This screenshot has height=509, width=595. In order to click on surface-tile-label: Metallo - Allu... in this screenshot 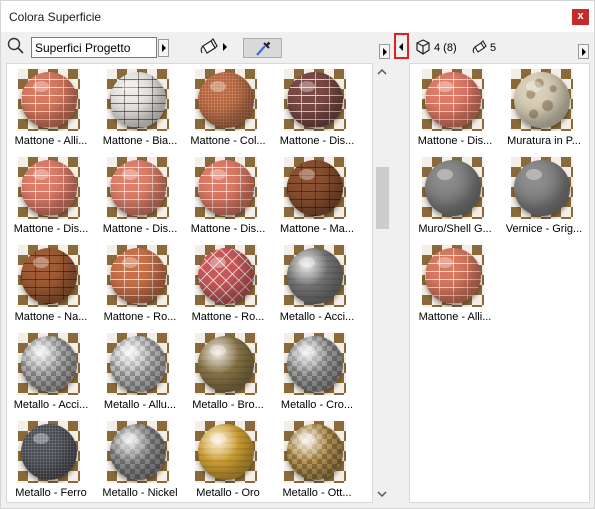, I will do `click(140, 405)`.